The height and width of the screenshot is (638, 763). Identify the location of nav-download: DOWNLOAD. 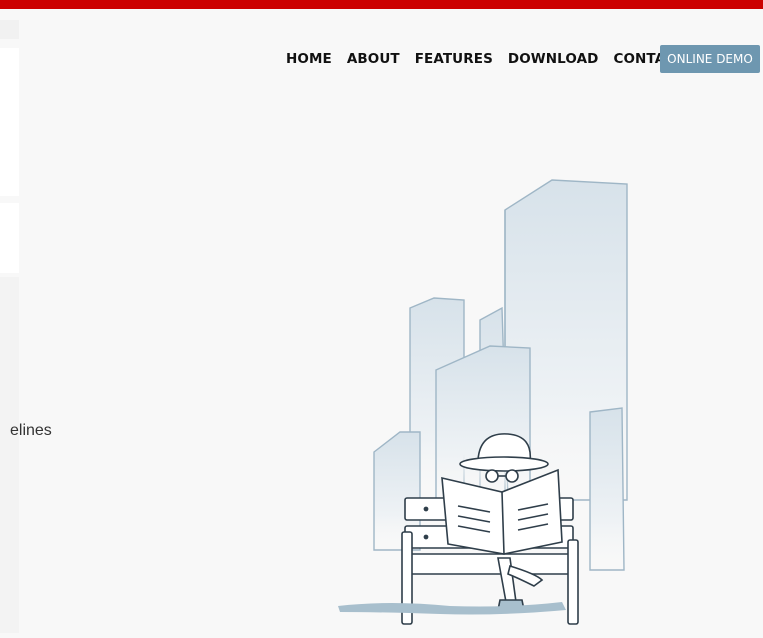
(553, 59).